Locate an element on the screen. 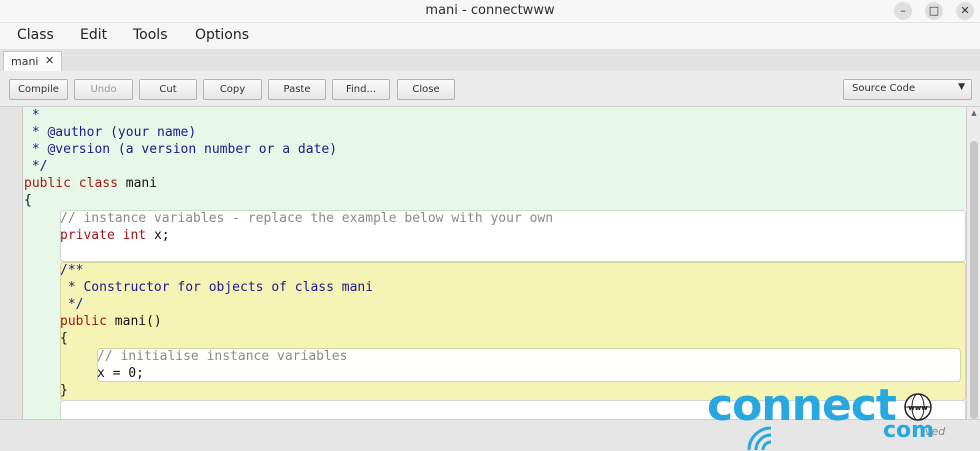 The image size is (980, 451). code-line: } is located at coordinates (64, 390).